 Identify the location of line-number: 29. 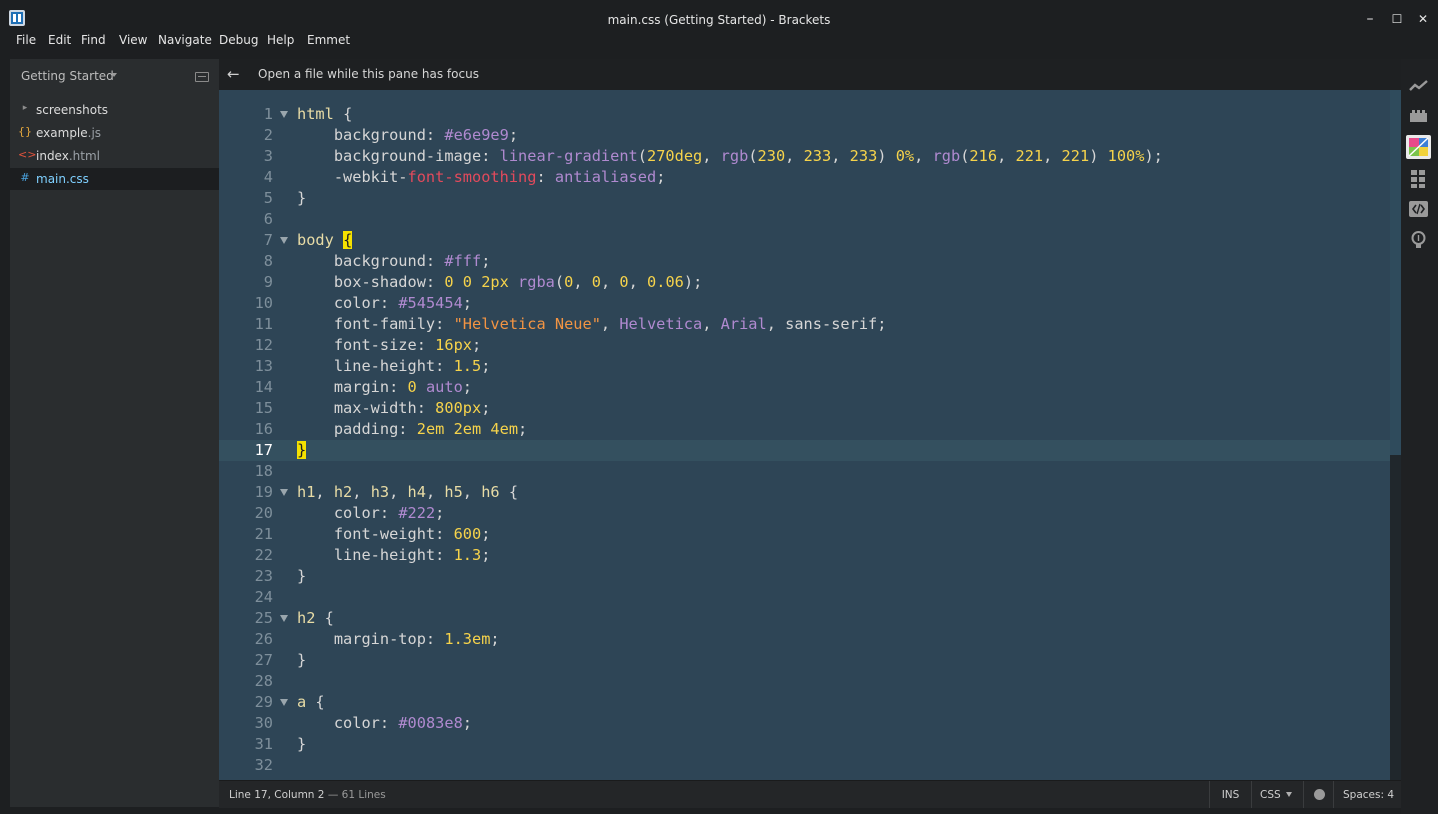
(263, 702).